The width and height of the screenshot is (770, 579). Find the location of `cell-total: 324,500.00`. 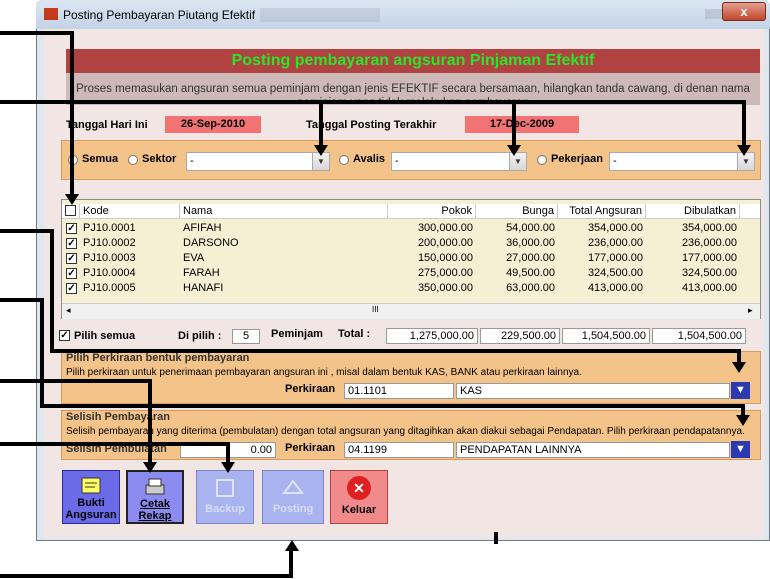

cell-total: 324,500.00 is located at coordinates (615, 273).